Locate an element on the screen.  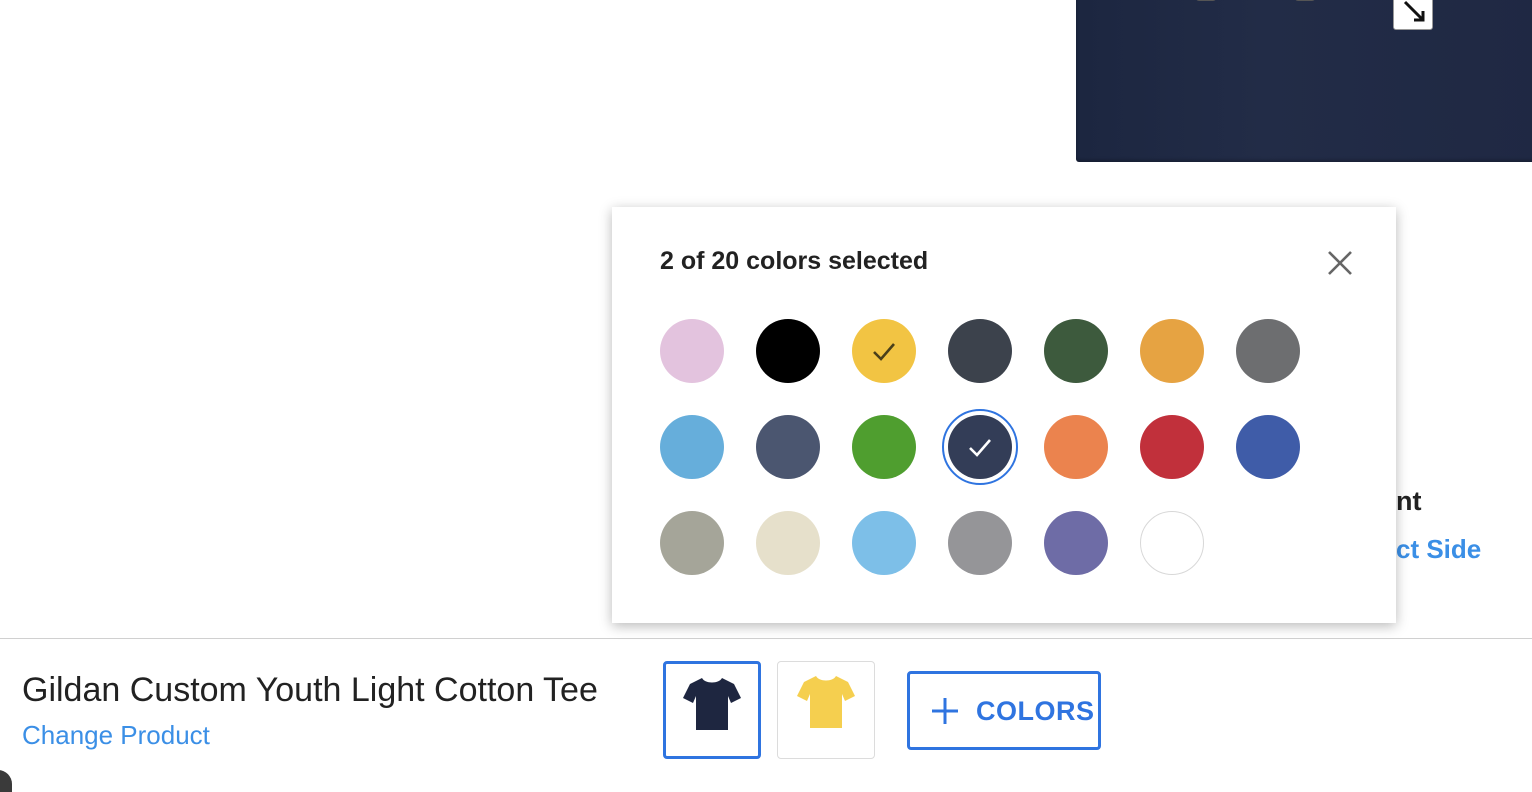
side-label: nt is located at coordinates (1409, 501).